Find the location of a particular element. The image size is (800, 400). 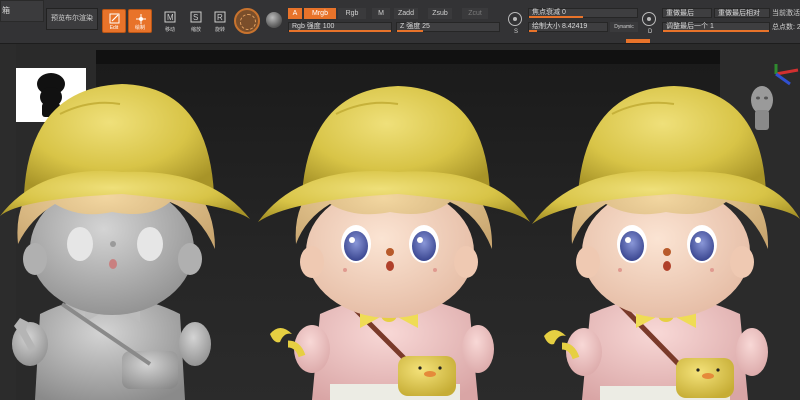

zcut-toggle: Zcut is located at coordinates (475, 13).